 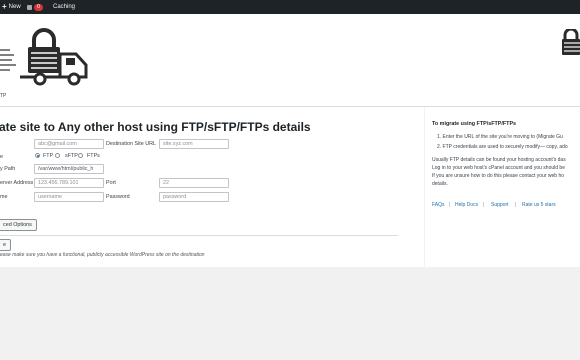 What do you see at coordinates (194, 197) in the screenshot?
I see `password-field: password` at bounding box center [194, 197].